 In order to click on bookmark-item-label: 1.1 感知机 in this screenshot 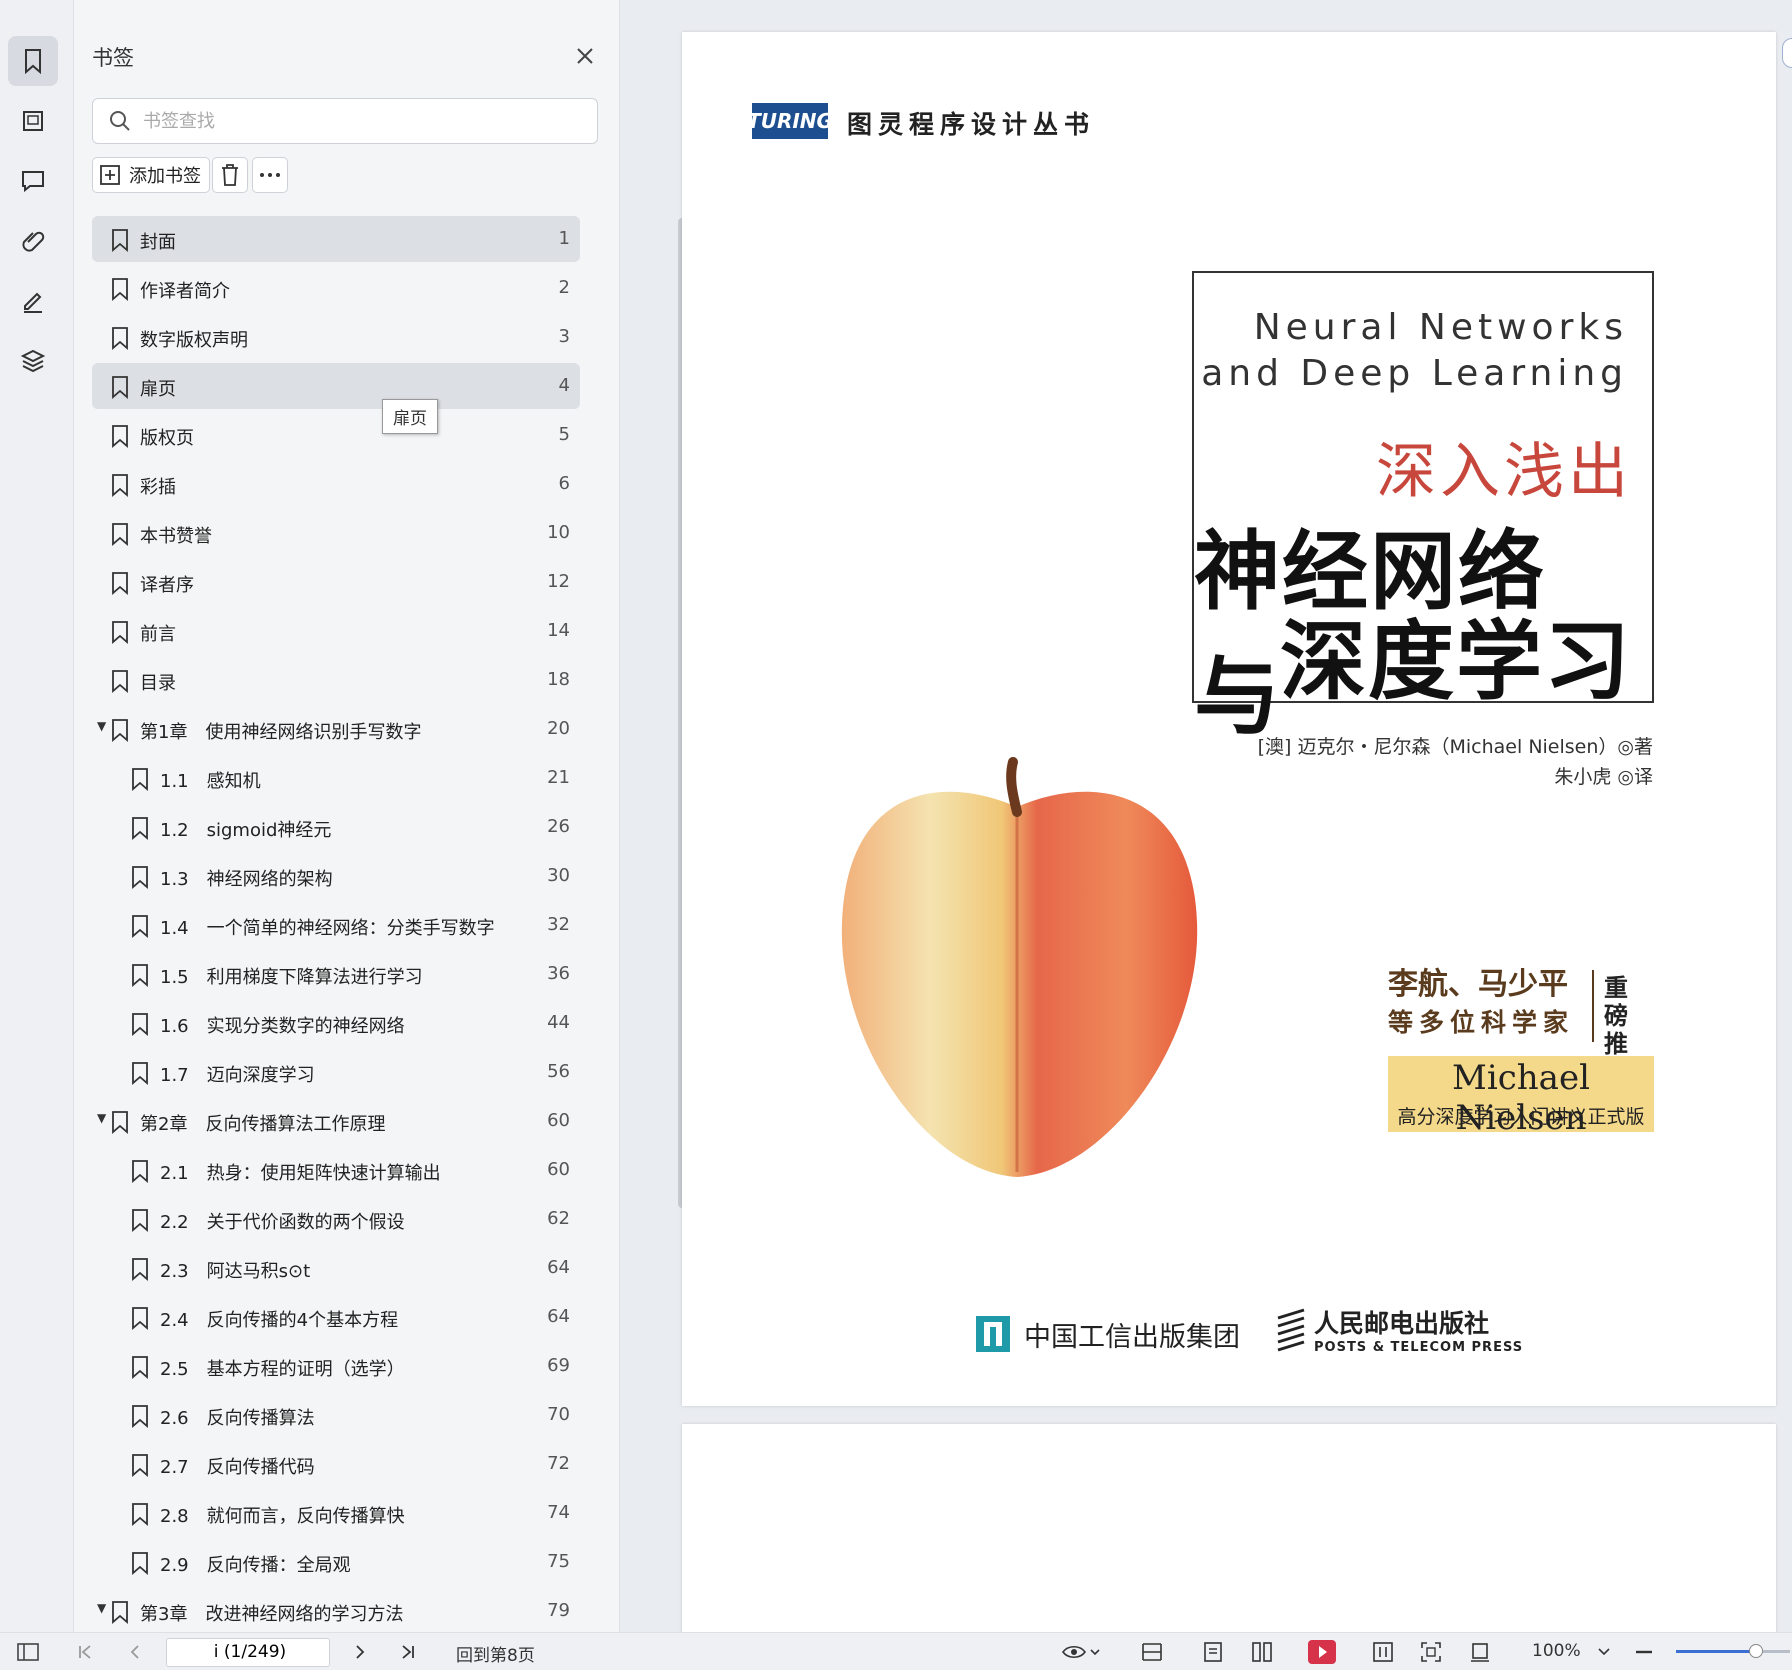, I will do `click(210, 781)`.